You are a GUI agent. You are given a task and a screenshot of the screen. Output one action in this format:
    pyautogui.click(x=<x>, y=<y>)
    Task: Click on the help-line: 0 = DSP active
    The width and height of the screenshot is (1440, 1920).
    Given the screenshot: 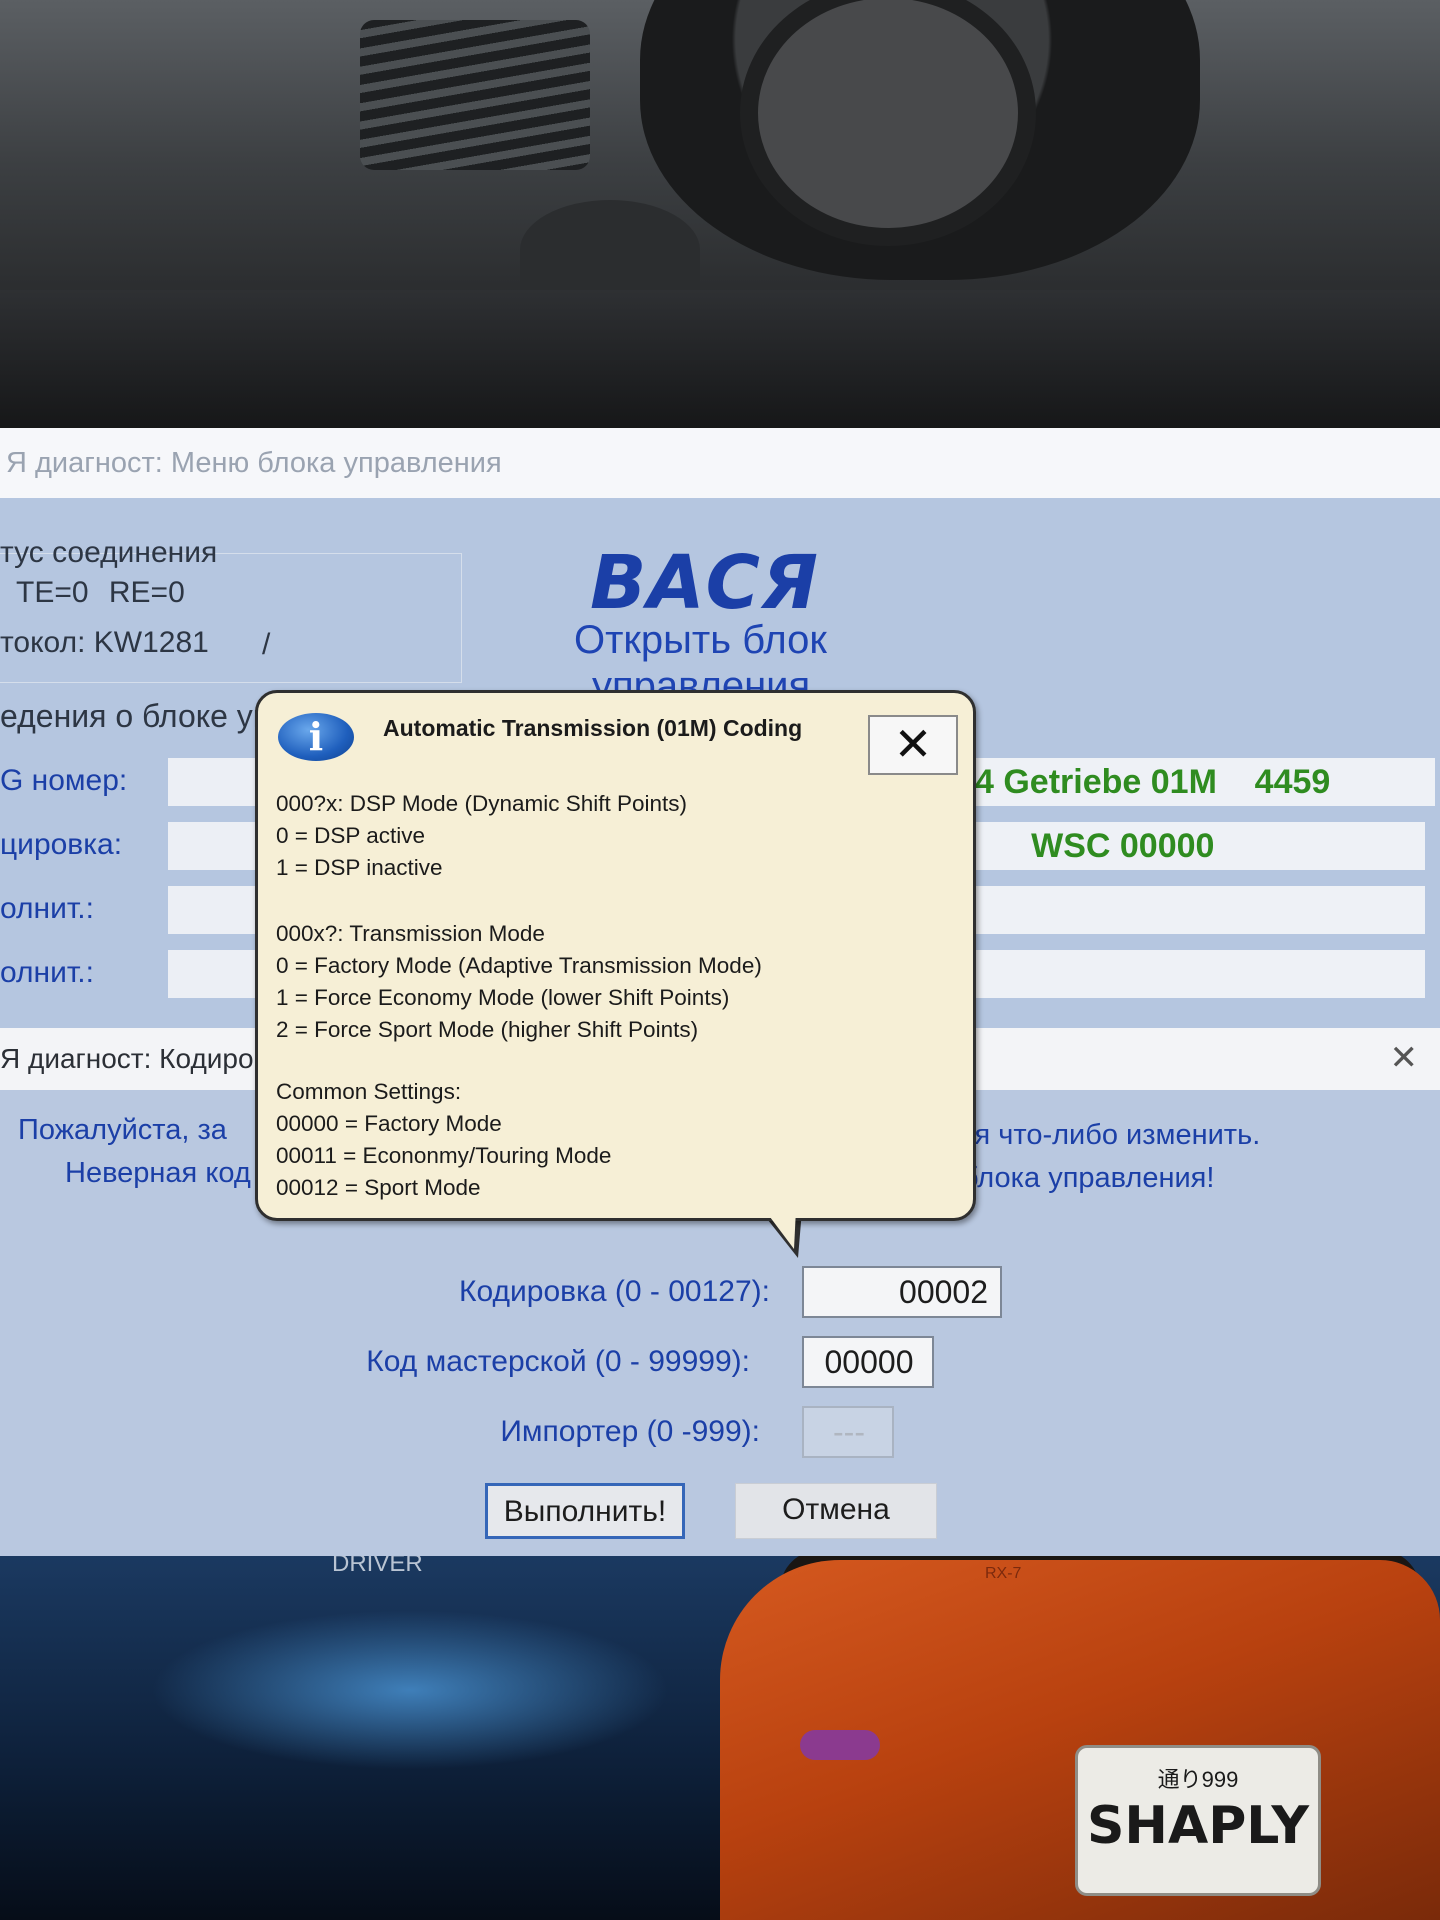 What is the action you would take?
    pyautogui.click(x=351, y=835)
    